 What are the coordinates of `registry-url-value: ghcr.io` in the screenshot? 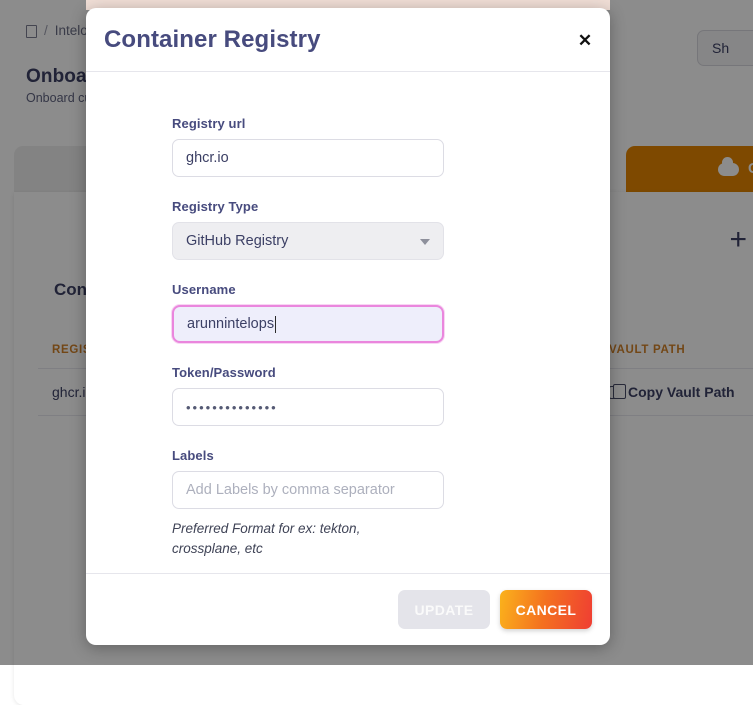 It's located at (207, 158).